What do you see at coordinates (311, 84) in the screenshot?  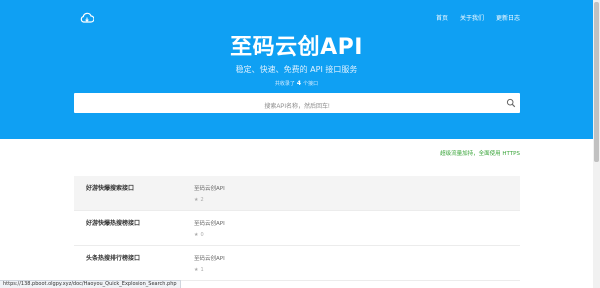 I see `api-count-suffix: 个接口` at bounding box center [311, 84].